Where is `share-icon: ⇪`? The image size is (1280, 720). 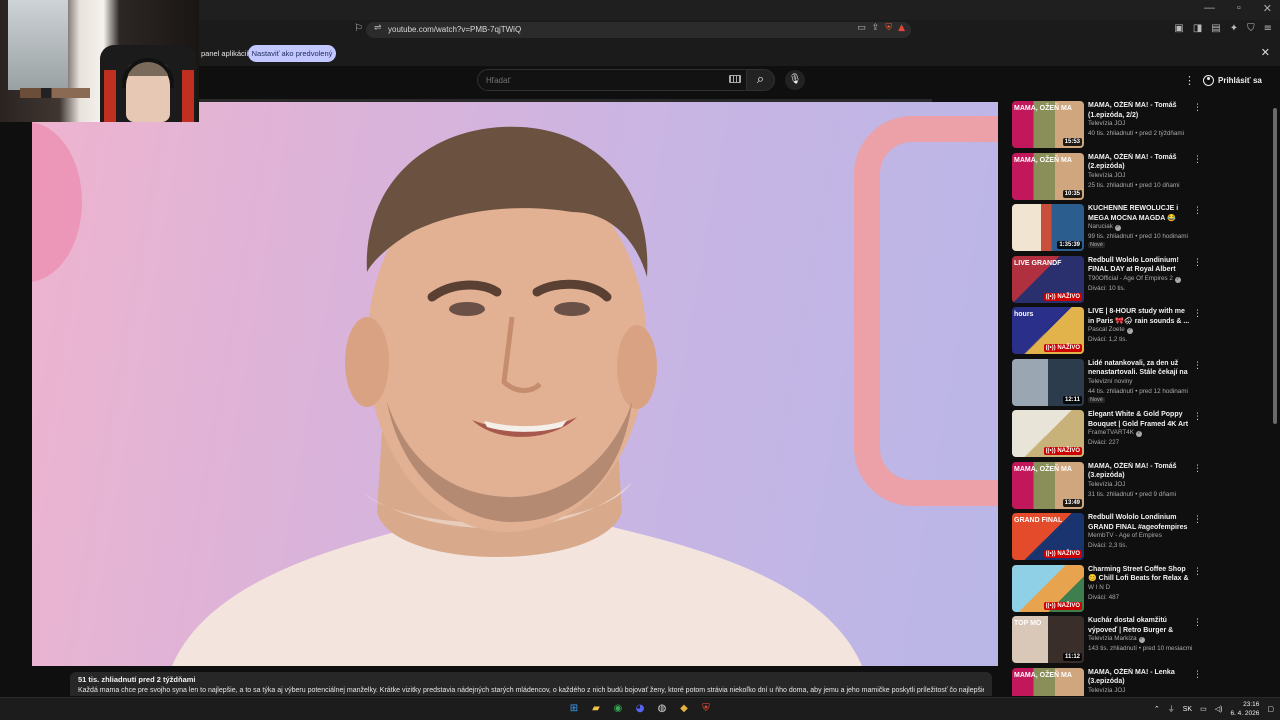
share-icon: ⇪ is located at coordinates (876, 28).